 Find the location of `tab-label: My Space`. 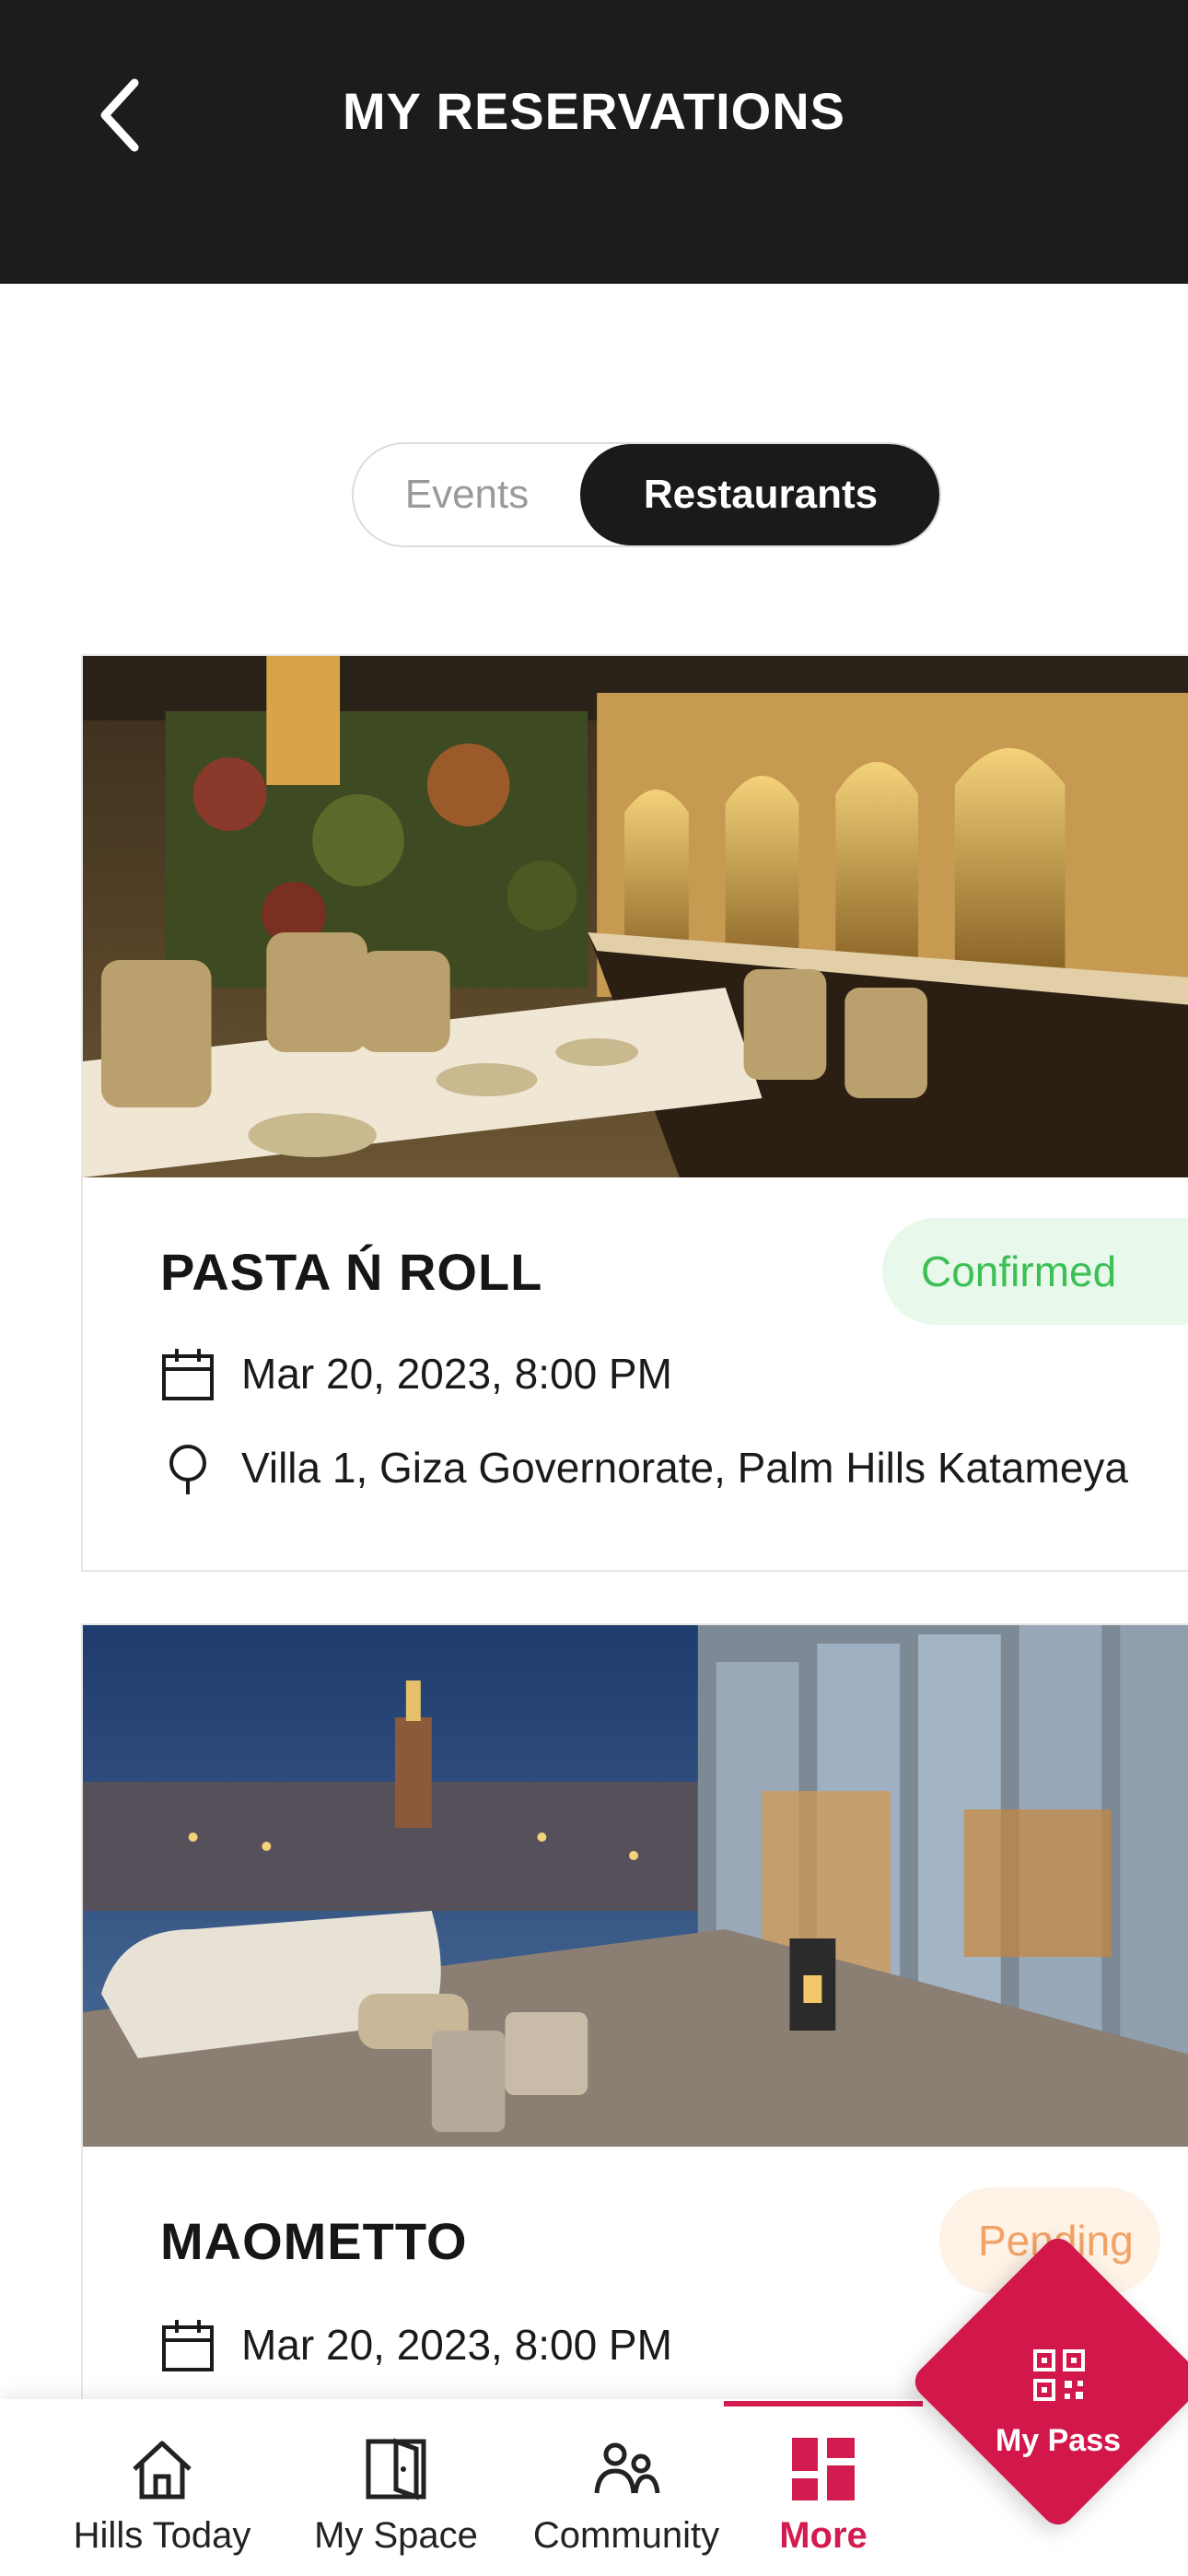

tab-label: My Space is located at coordinates (396, 2535).